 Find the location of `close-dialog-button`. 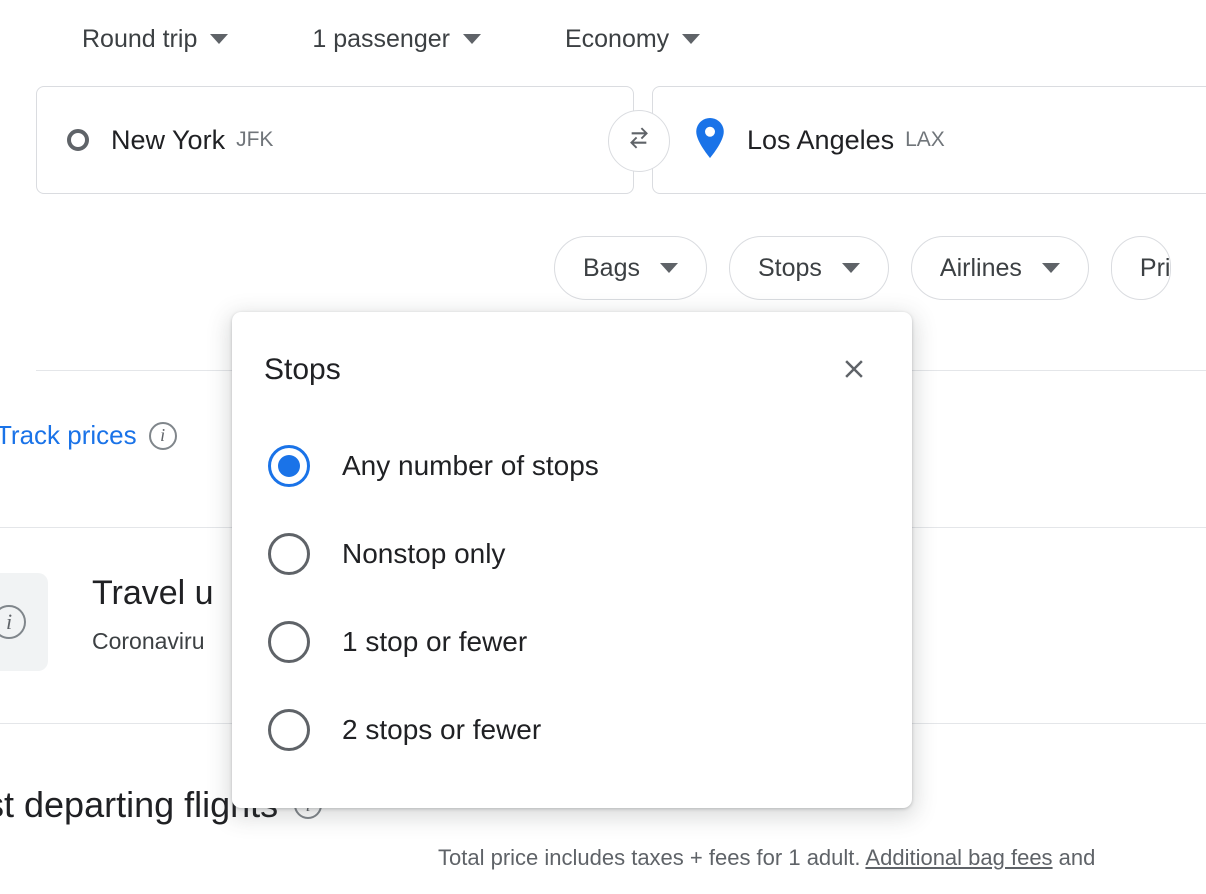

close-dialog-button is located at coordinates (854, 370).